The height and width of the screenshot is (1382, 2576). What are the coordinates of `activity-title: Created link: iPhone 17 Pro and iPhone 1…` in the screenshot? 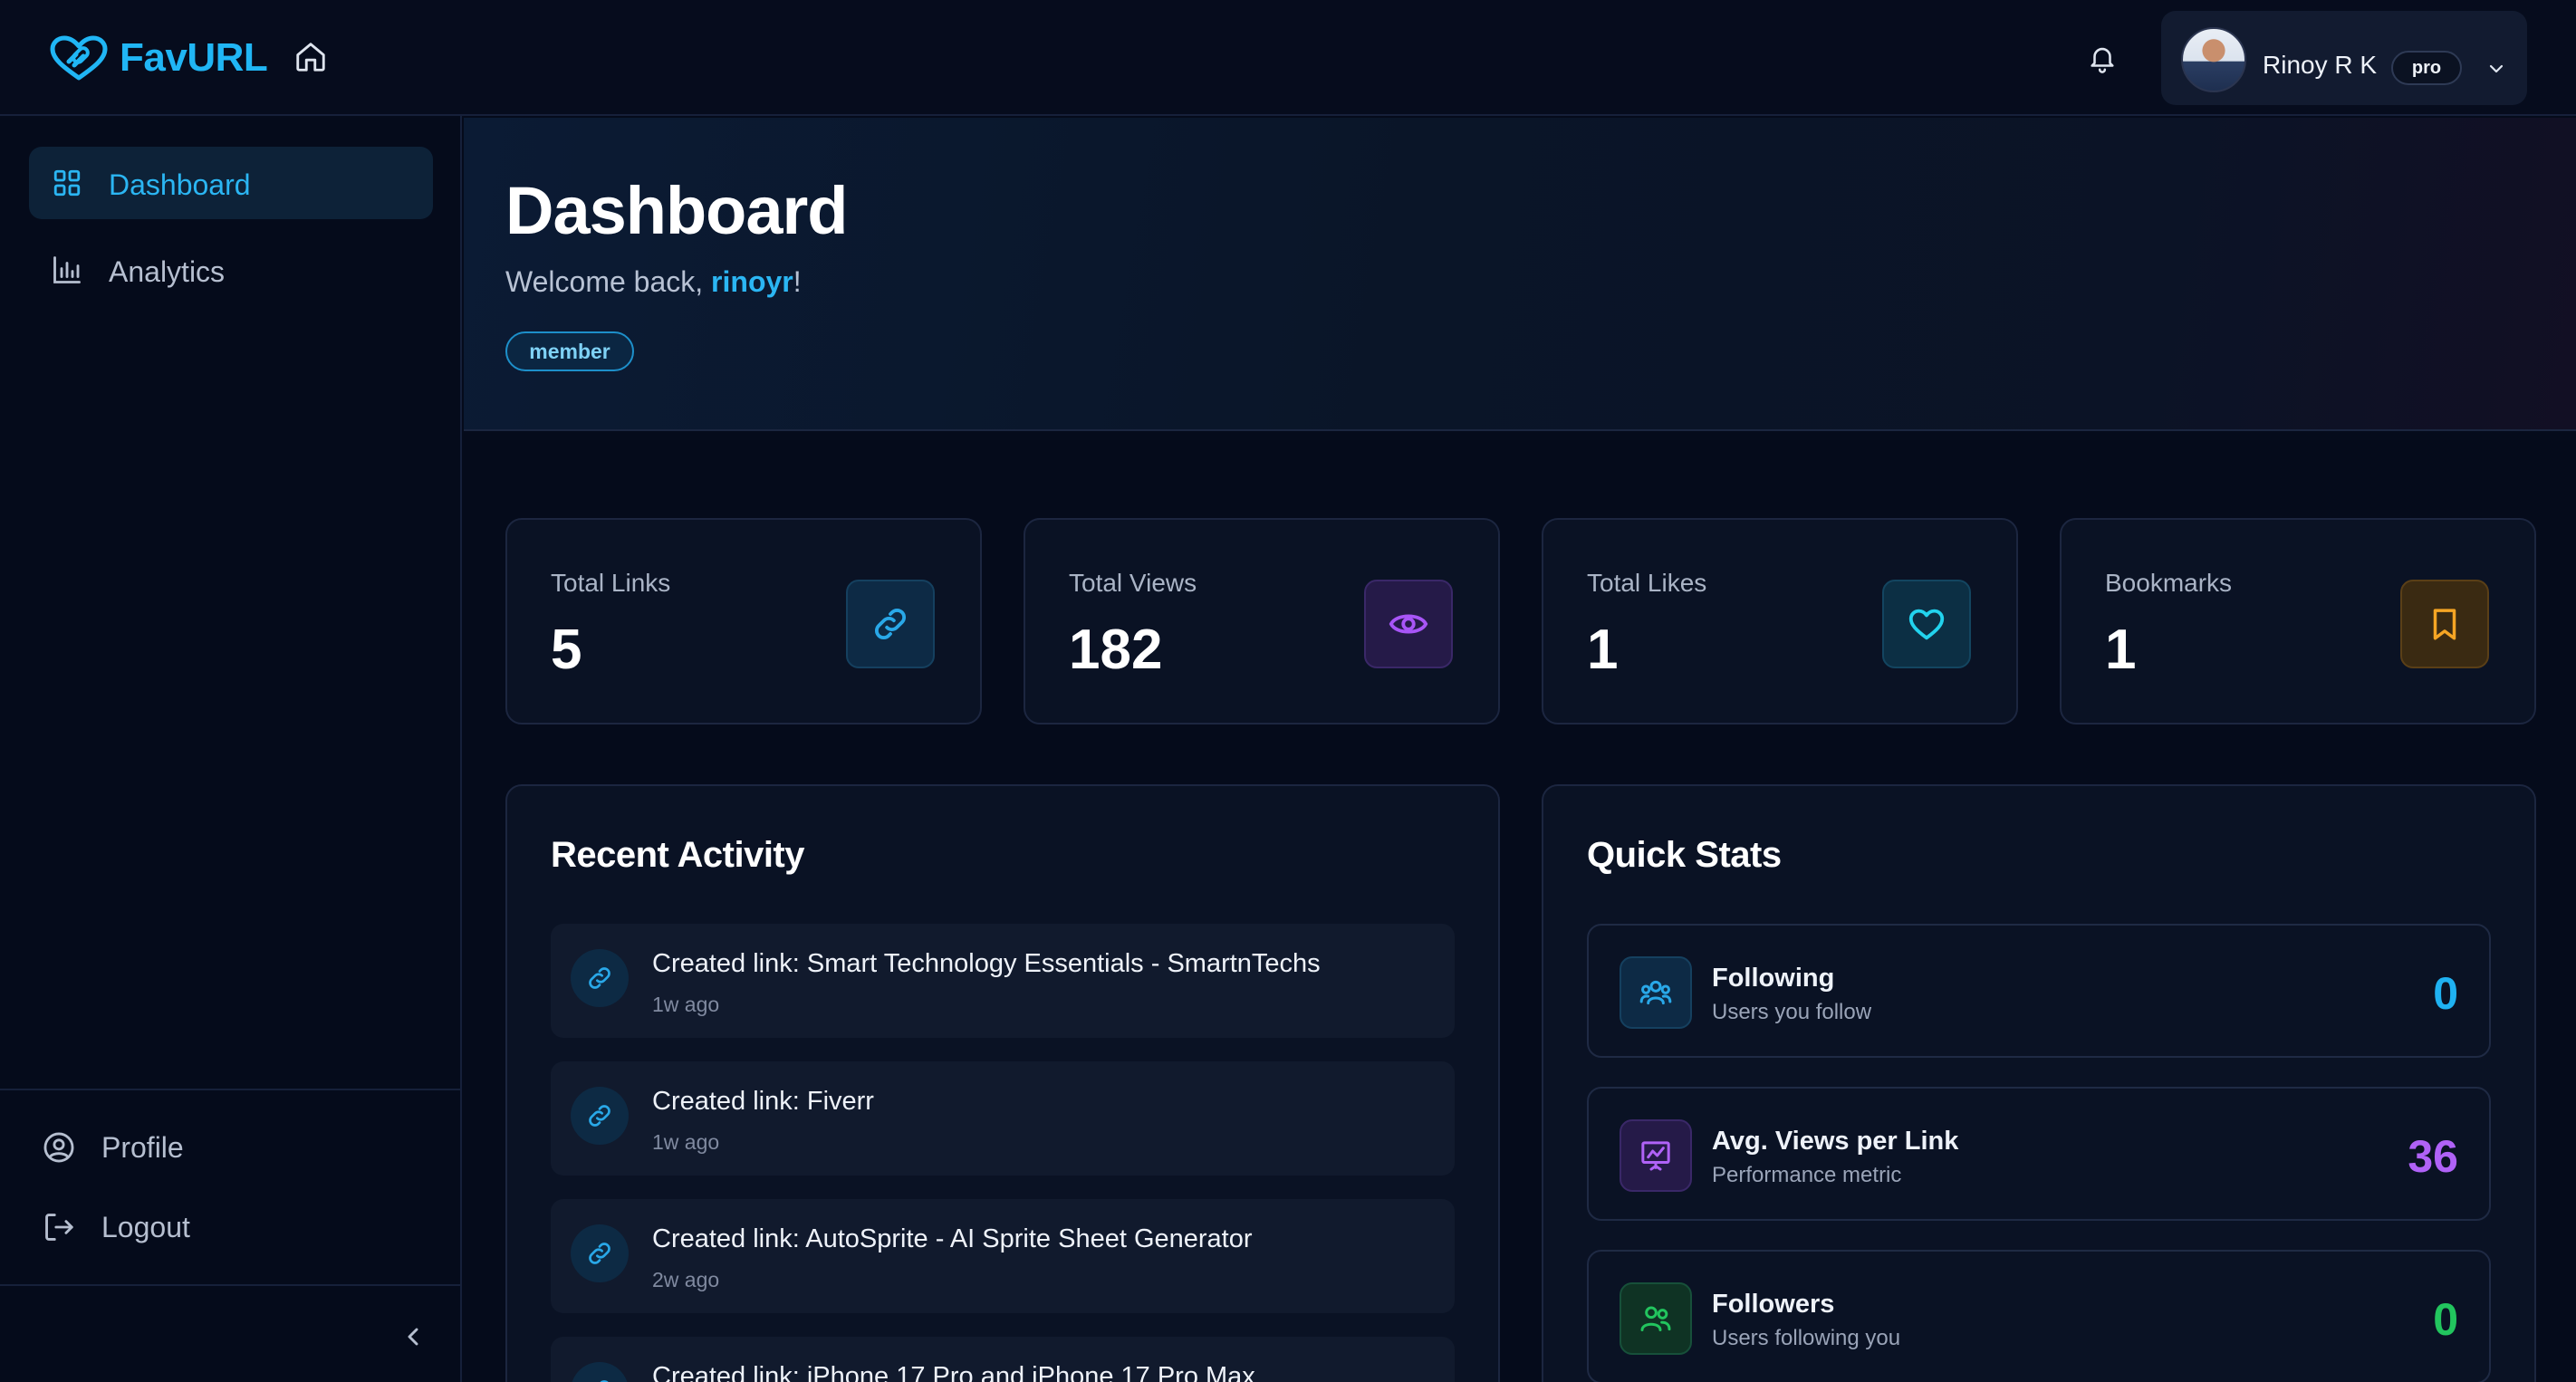 It's located at (953, 1372).